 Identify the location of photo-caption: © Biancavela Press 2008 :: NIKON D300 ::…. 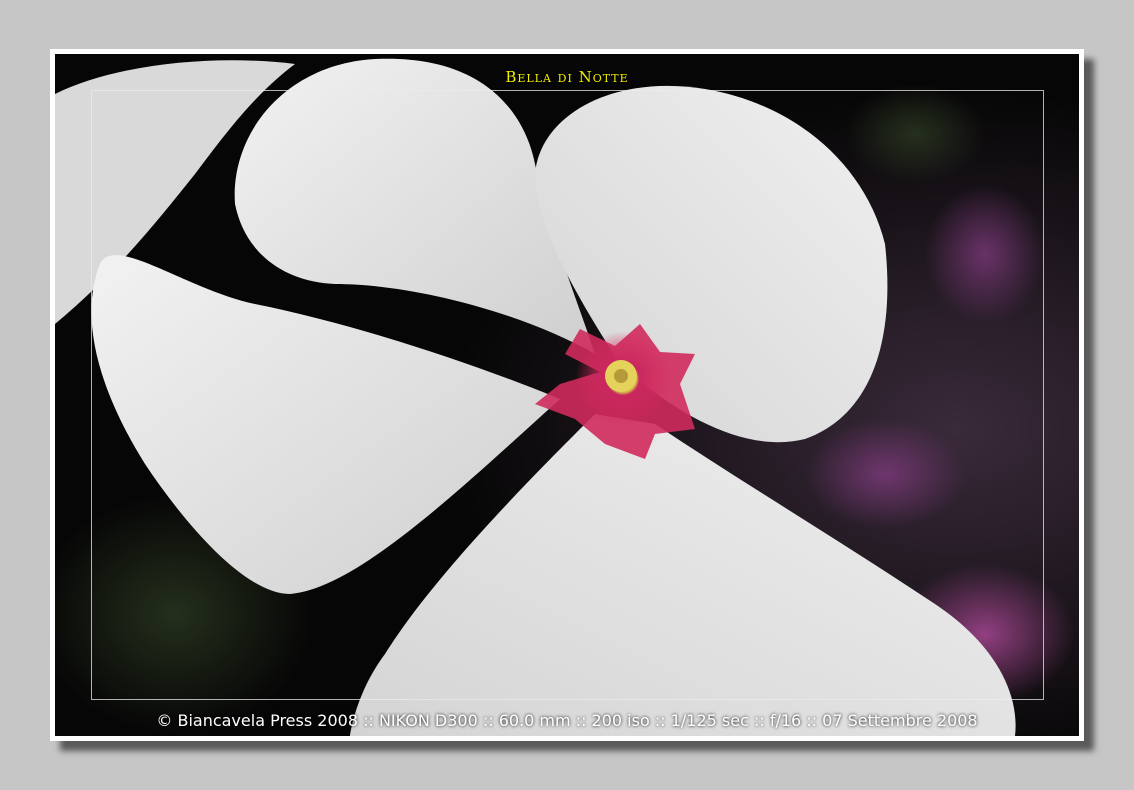
(567, 720).